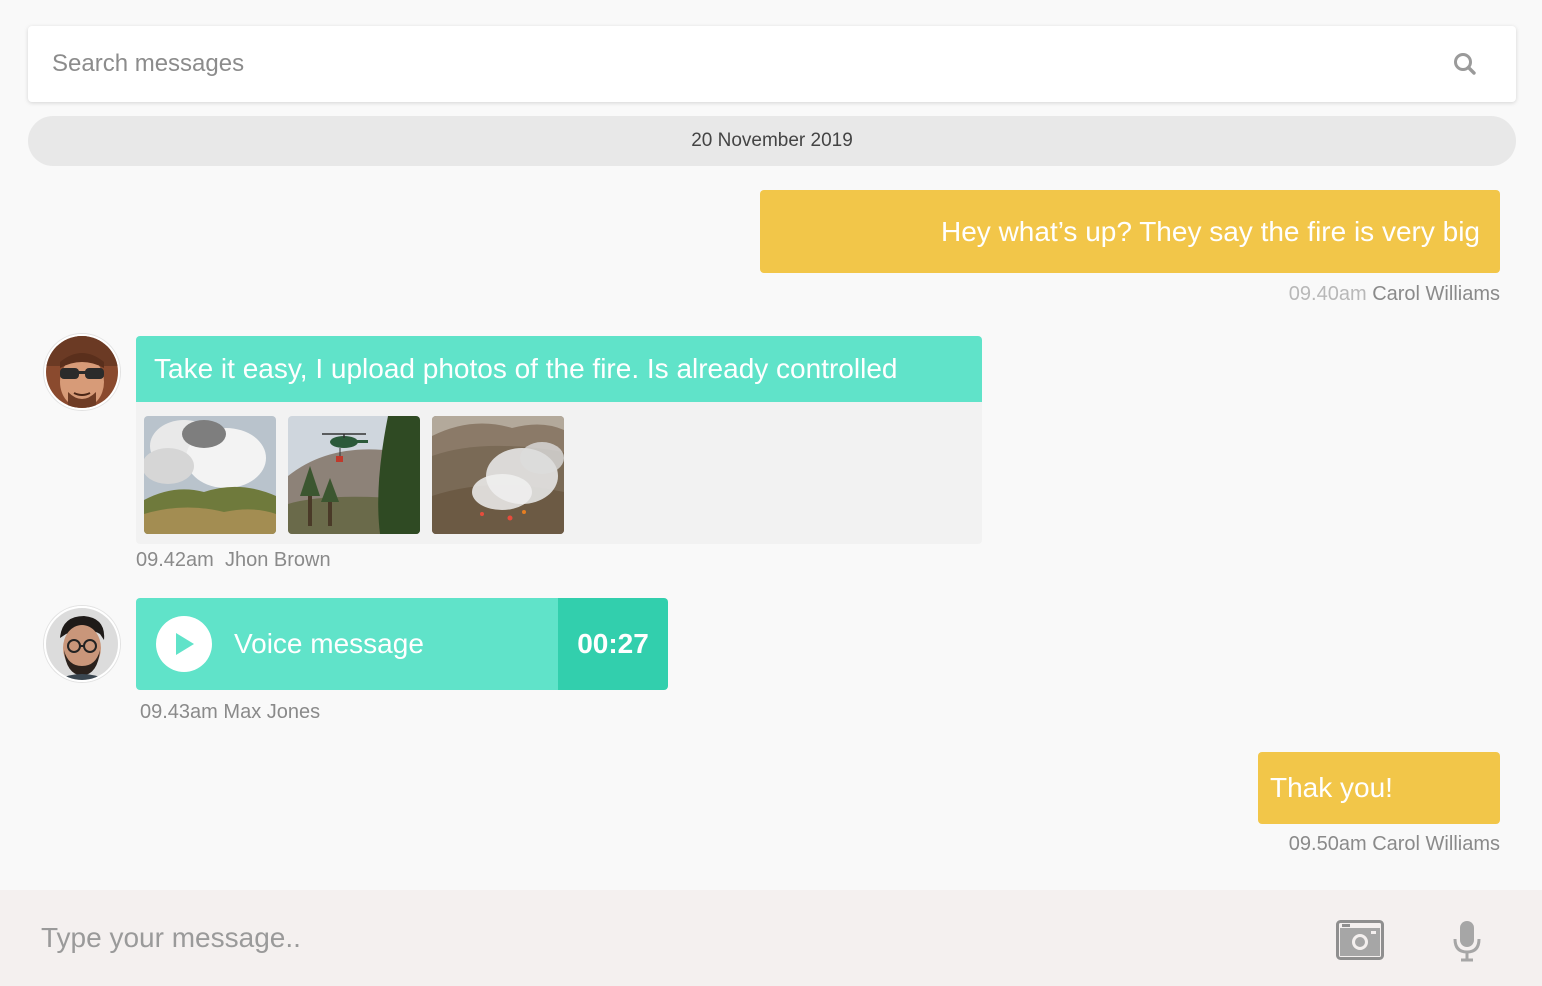  I want to click on voice-message-player: Voice message, so click(347, 644).